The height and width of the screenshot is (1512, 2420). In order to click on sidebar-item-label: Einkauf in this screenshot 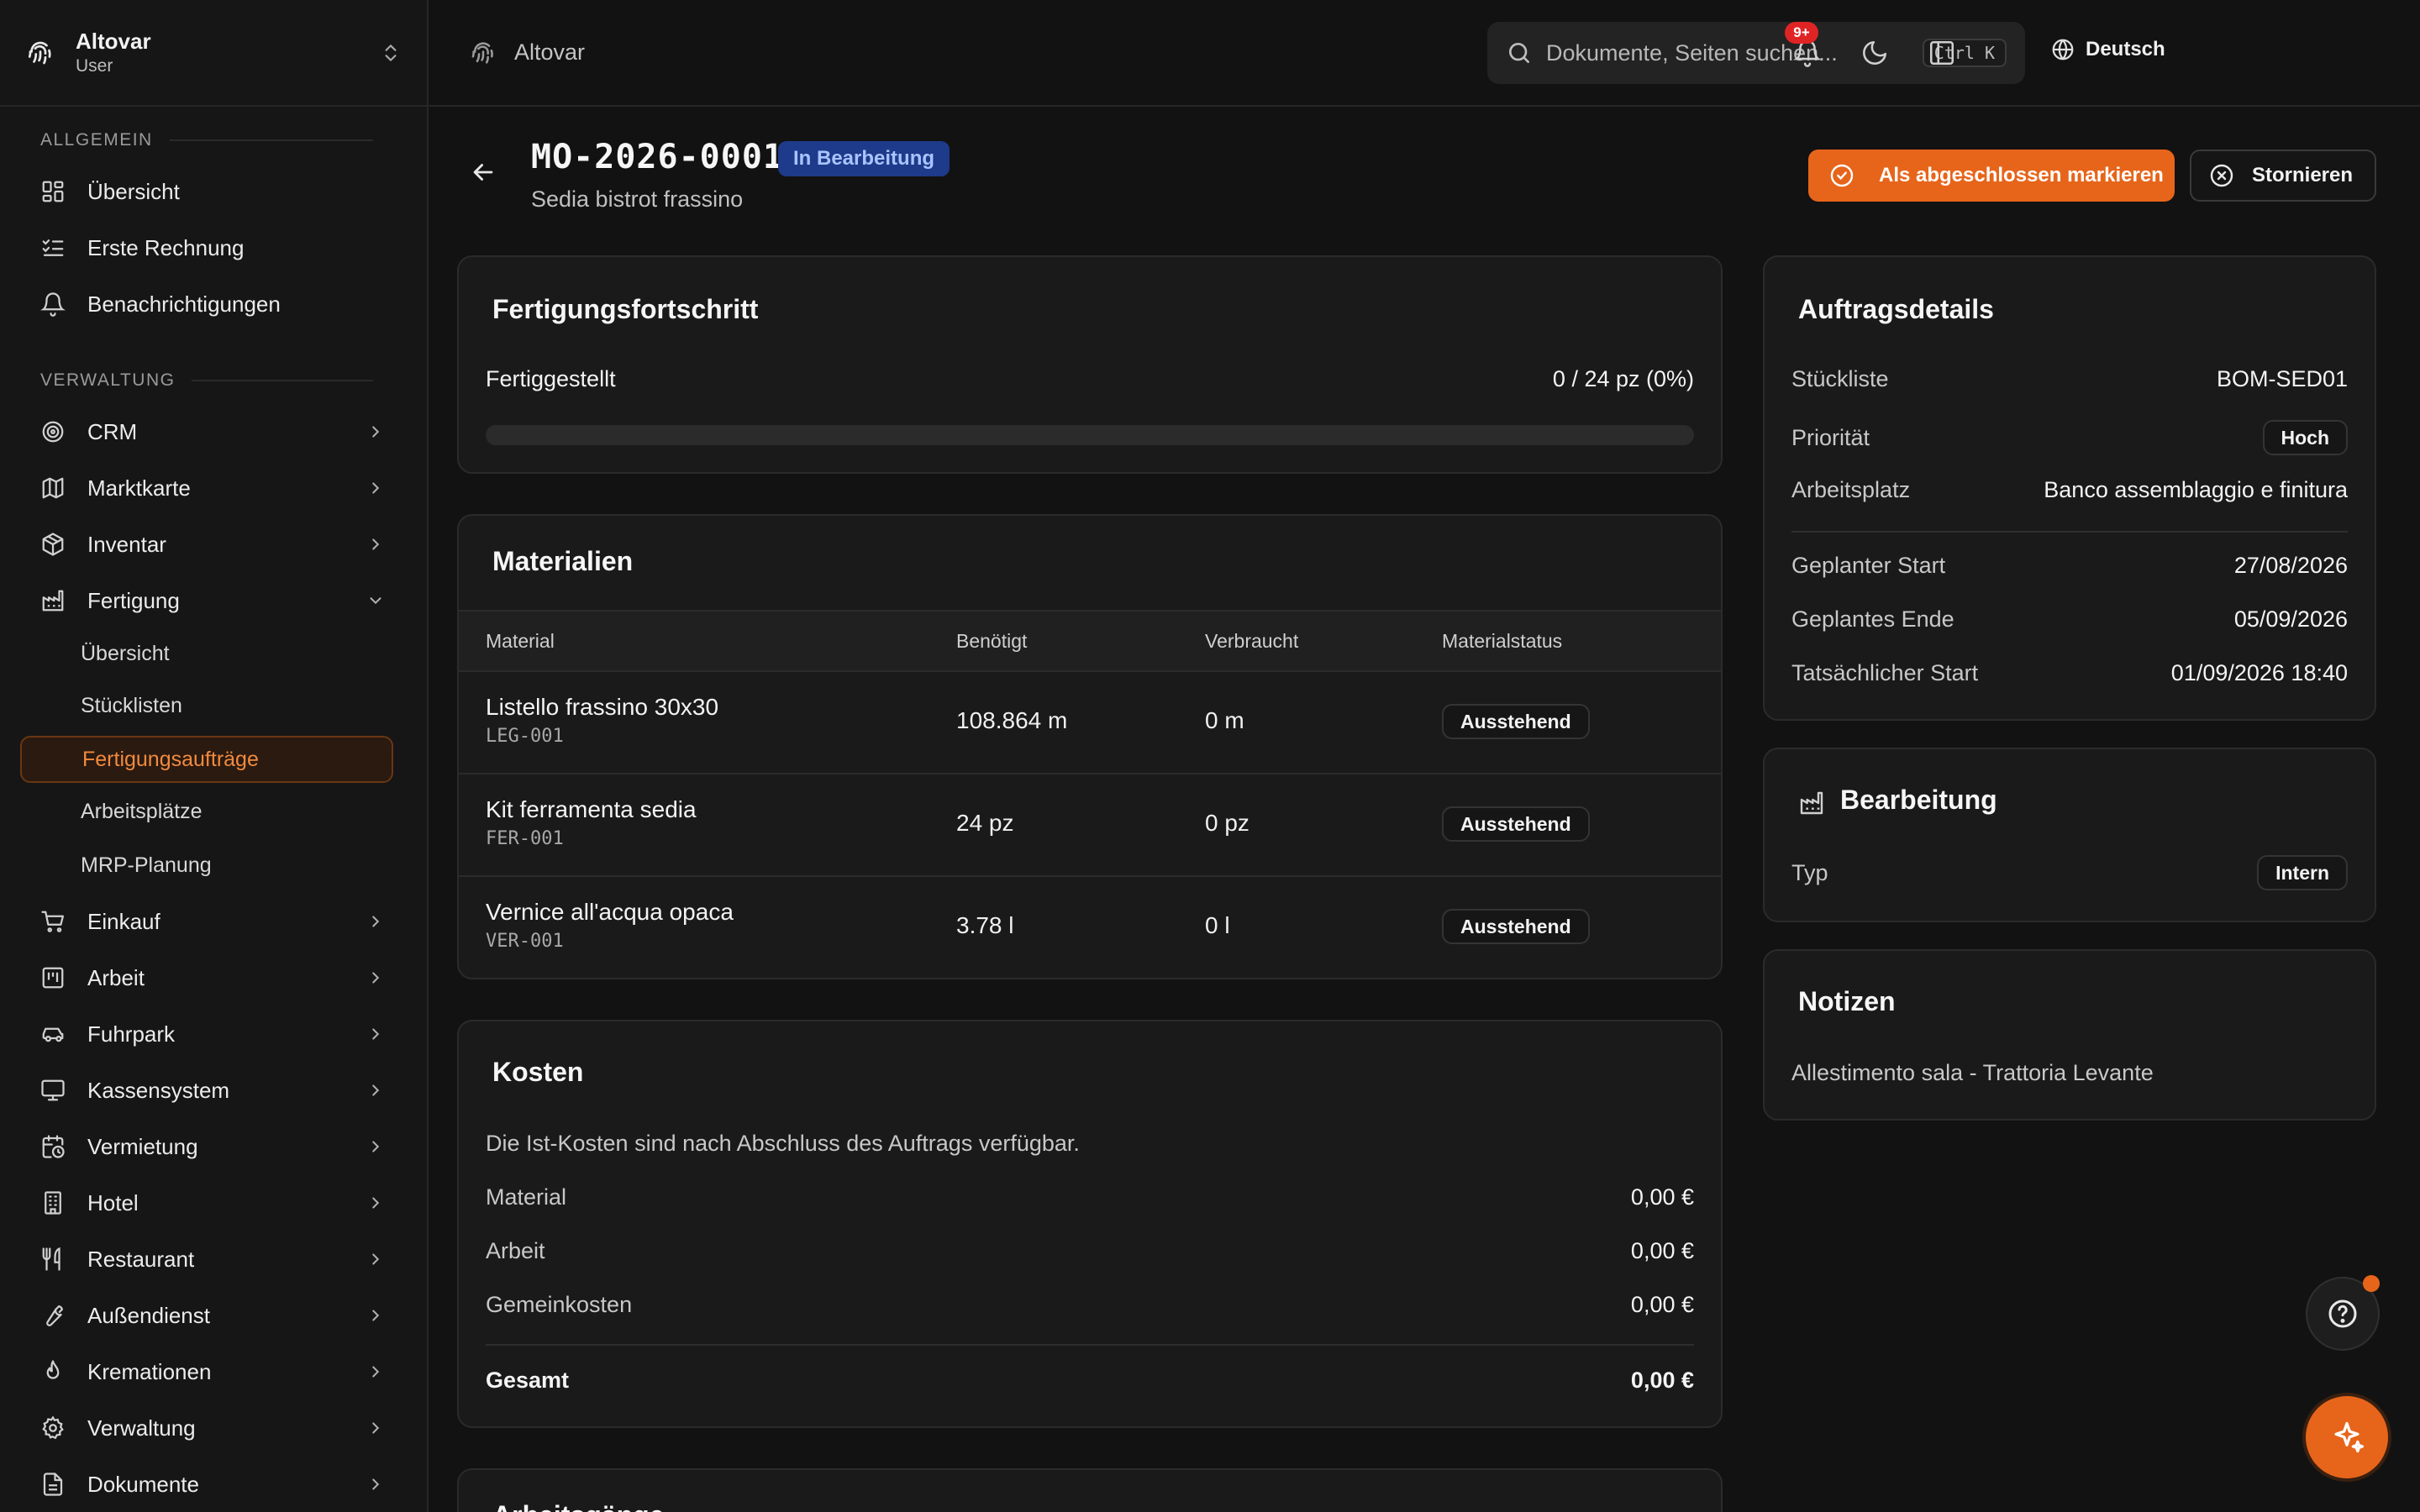, I will do `click(124, 921)`.